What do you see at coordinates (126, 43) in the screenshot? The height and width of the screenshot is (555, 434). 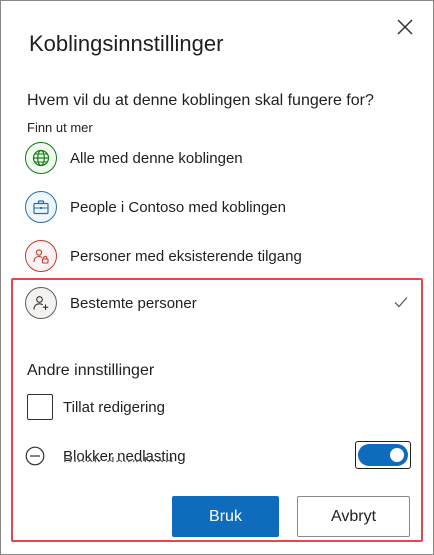 I see `dialog-title: Koblingsinnstillinger` at bounding box center [126, 43].